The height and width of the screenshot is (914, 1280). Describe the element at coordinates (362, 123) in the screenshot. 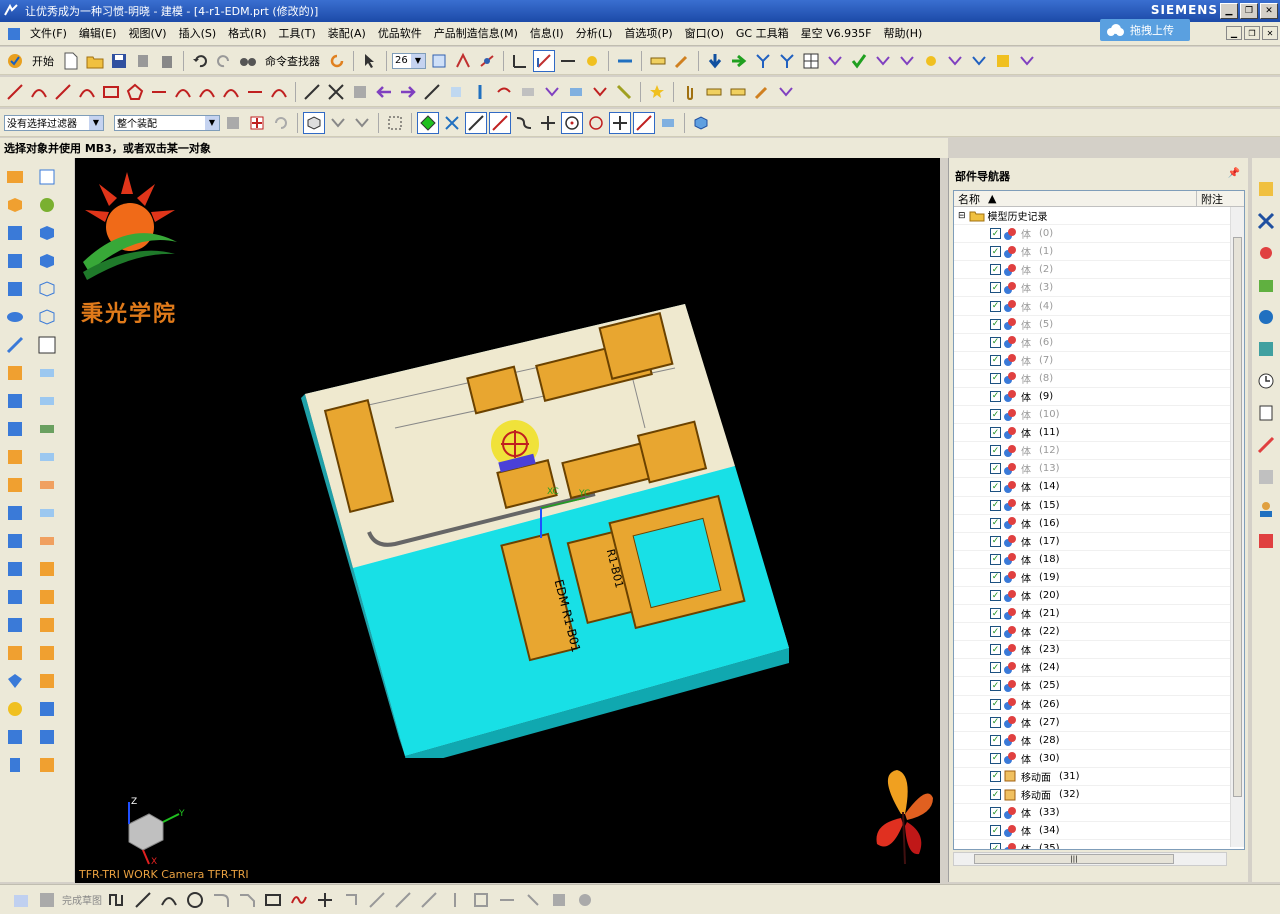

I see `select-face-icon` at that location.